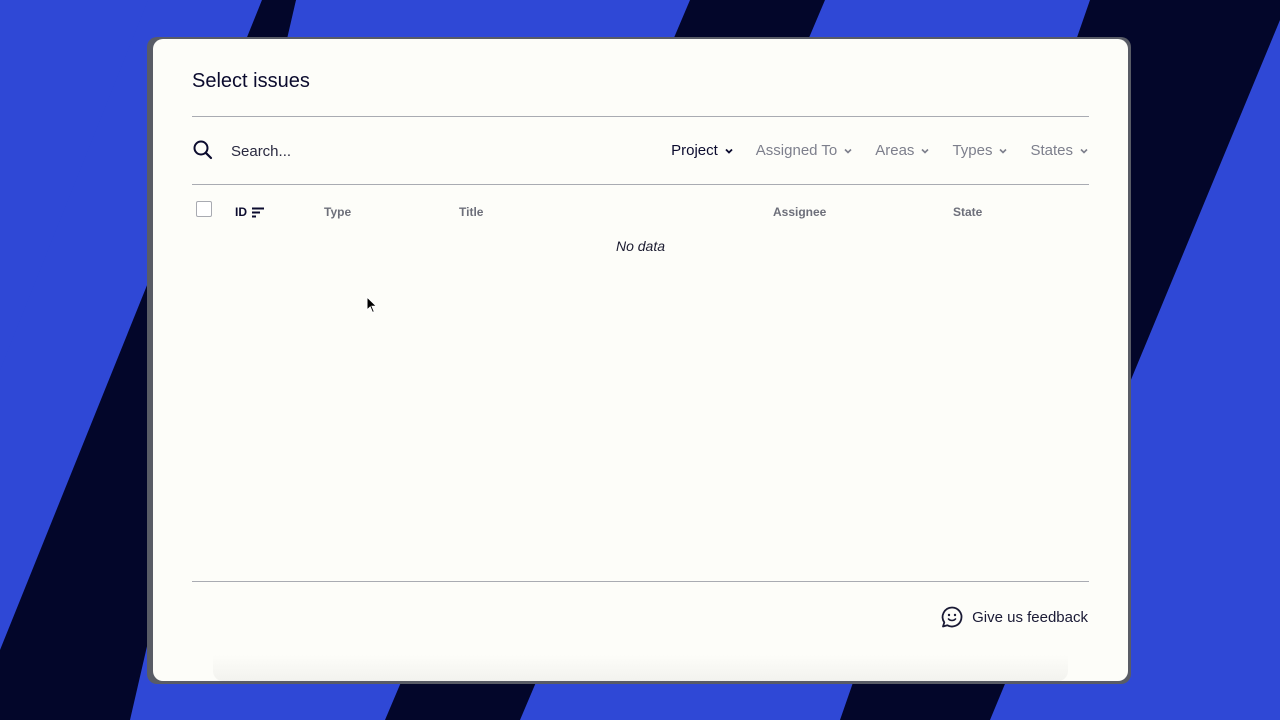 Image resolution: width=1280 pixels, height=720 pixels. I want to click on filter-label: Types, so click(972, 150).